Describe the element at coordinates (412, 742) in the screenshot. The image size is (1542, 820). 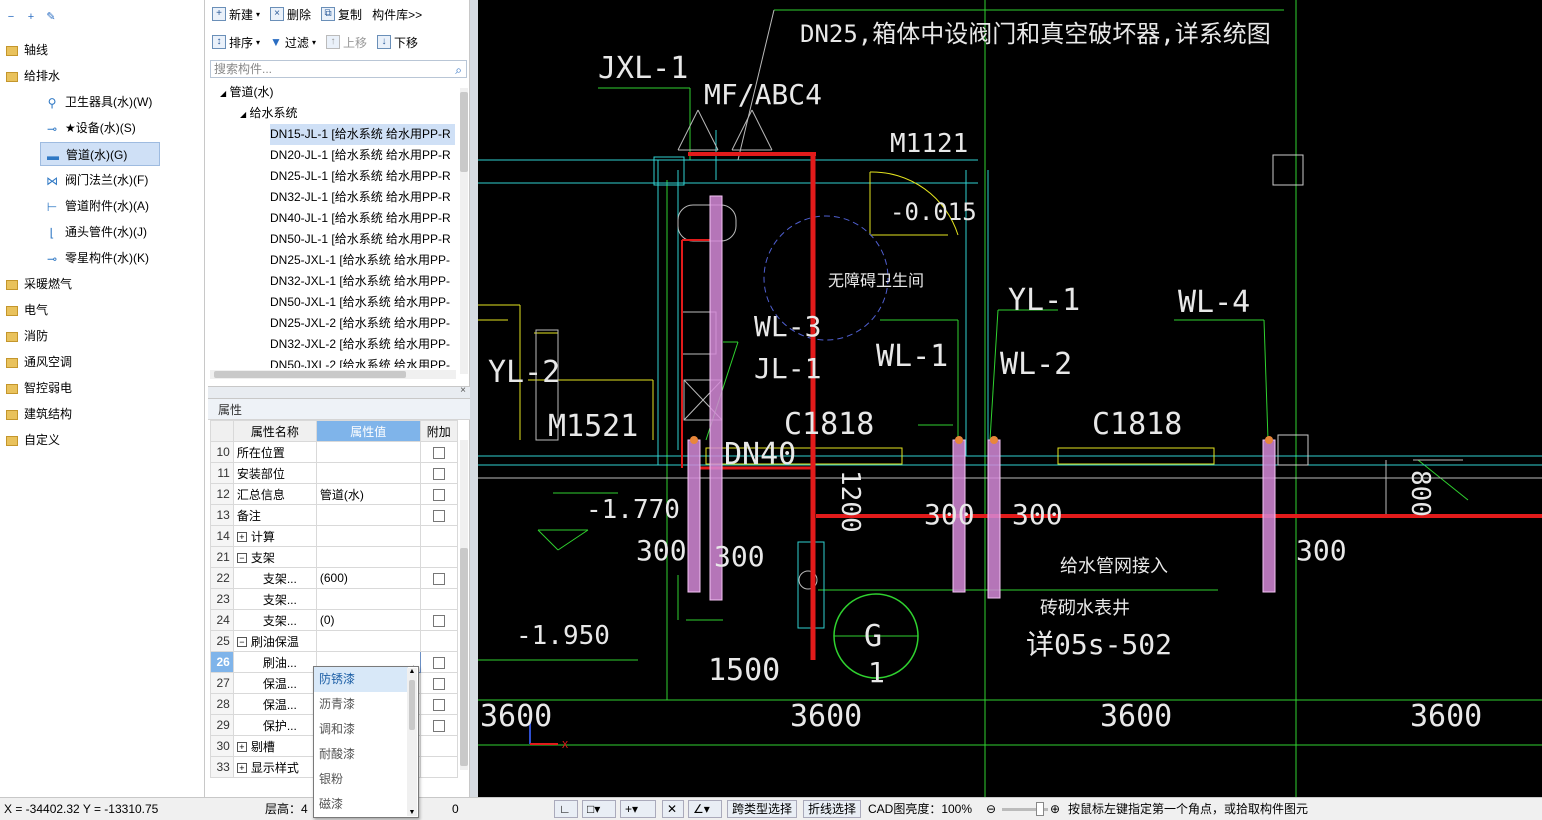
I see `dropdown-scrollbar: ▲ ▼` at that location.